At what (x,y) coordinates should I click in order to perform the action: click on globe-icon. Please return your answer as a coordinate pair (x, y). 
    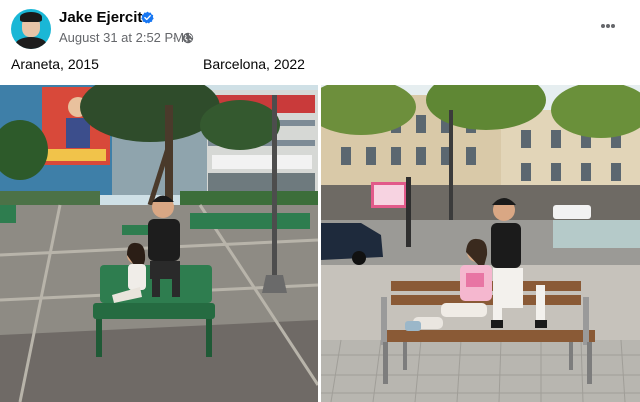
    Looking at the image, I should click on (188, 38).